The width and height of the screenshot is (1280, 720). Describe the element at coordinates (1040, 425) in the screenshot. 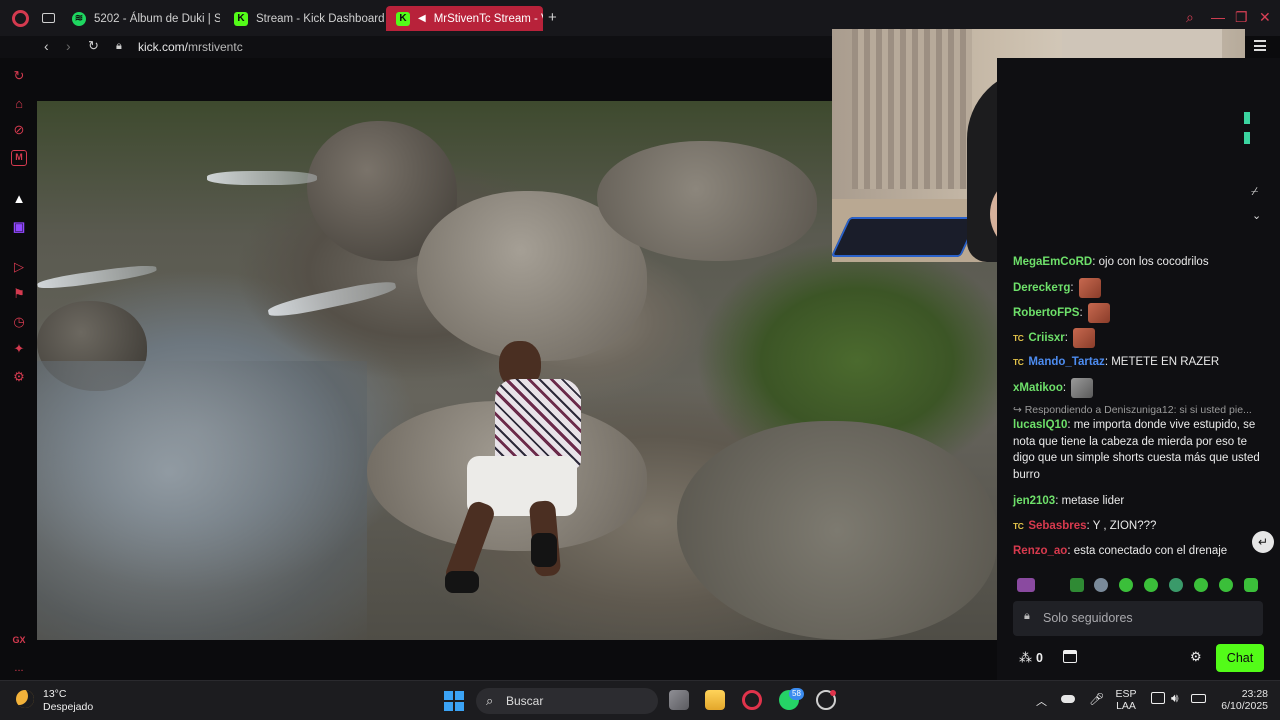

I see `chat-username: lucaslQ10` at that location.